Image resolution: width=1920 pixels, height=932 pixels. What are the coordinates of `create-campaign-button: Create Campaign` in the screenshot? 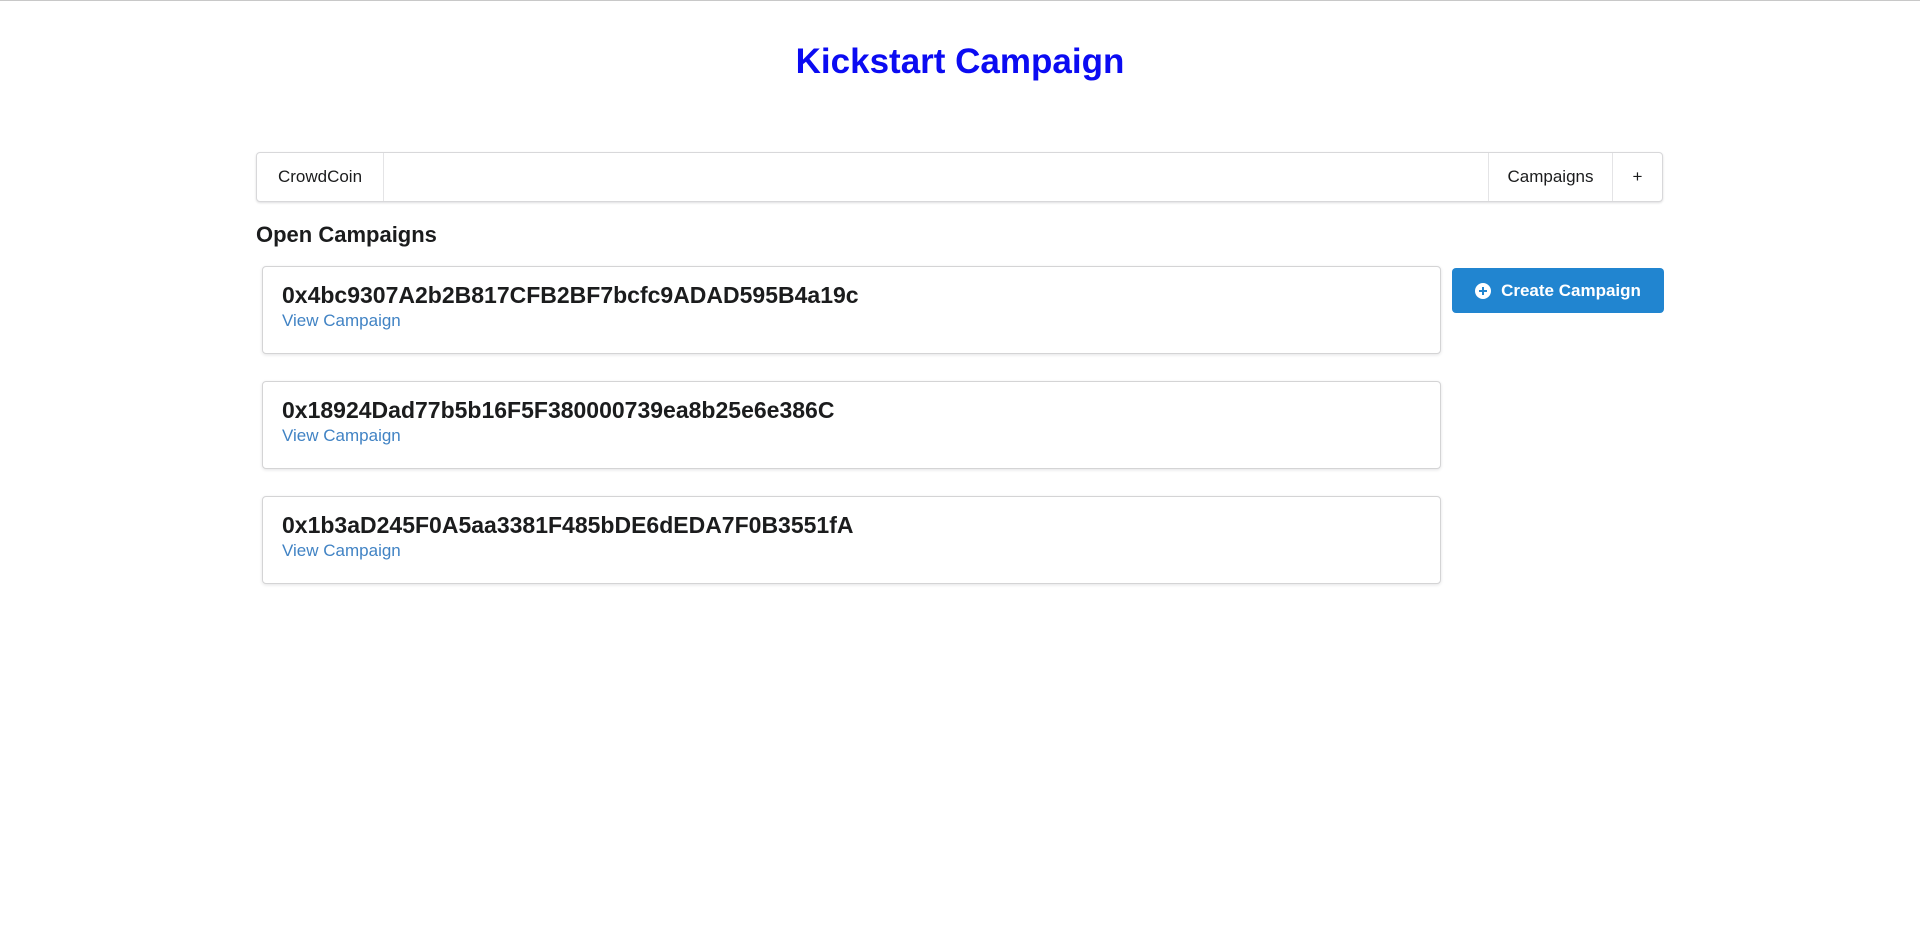 It's located at (1558, 290).